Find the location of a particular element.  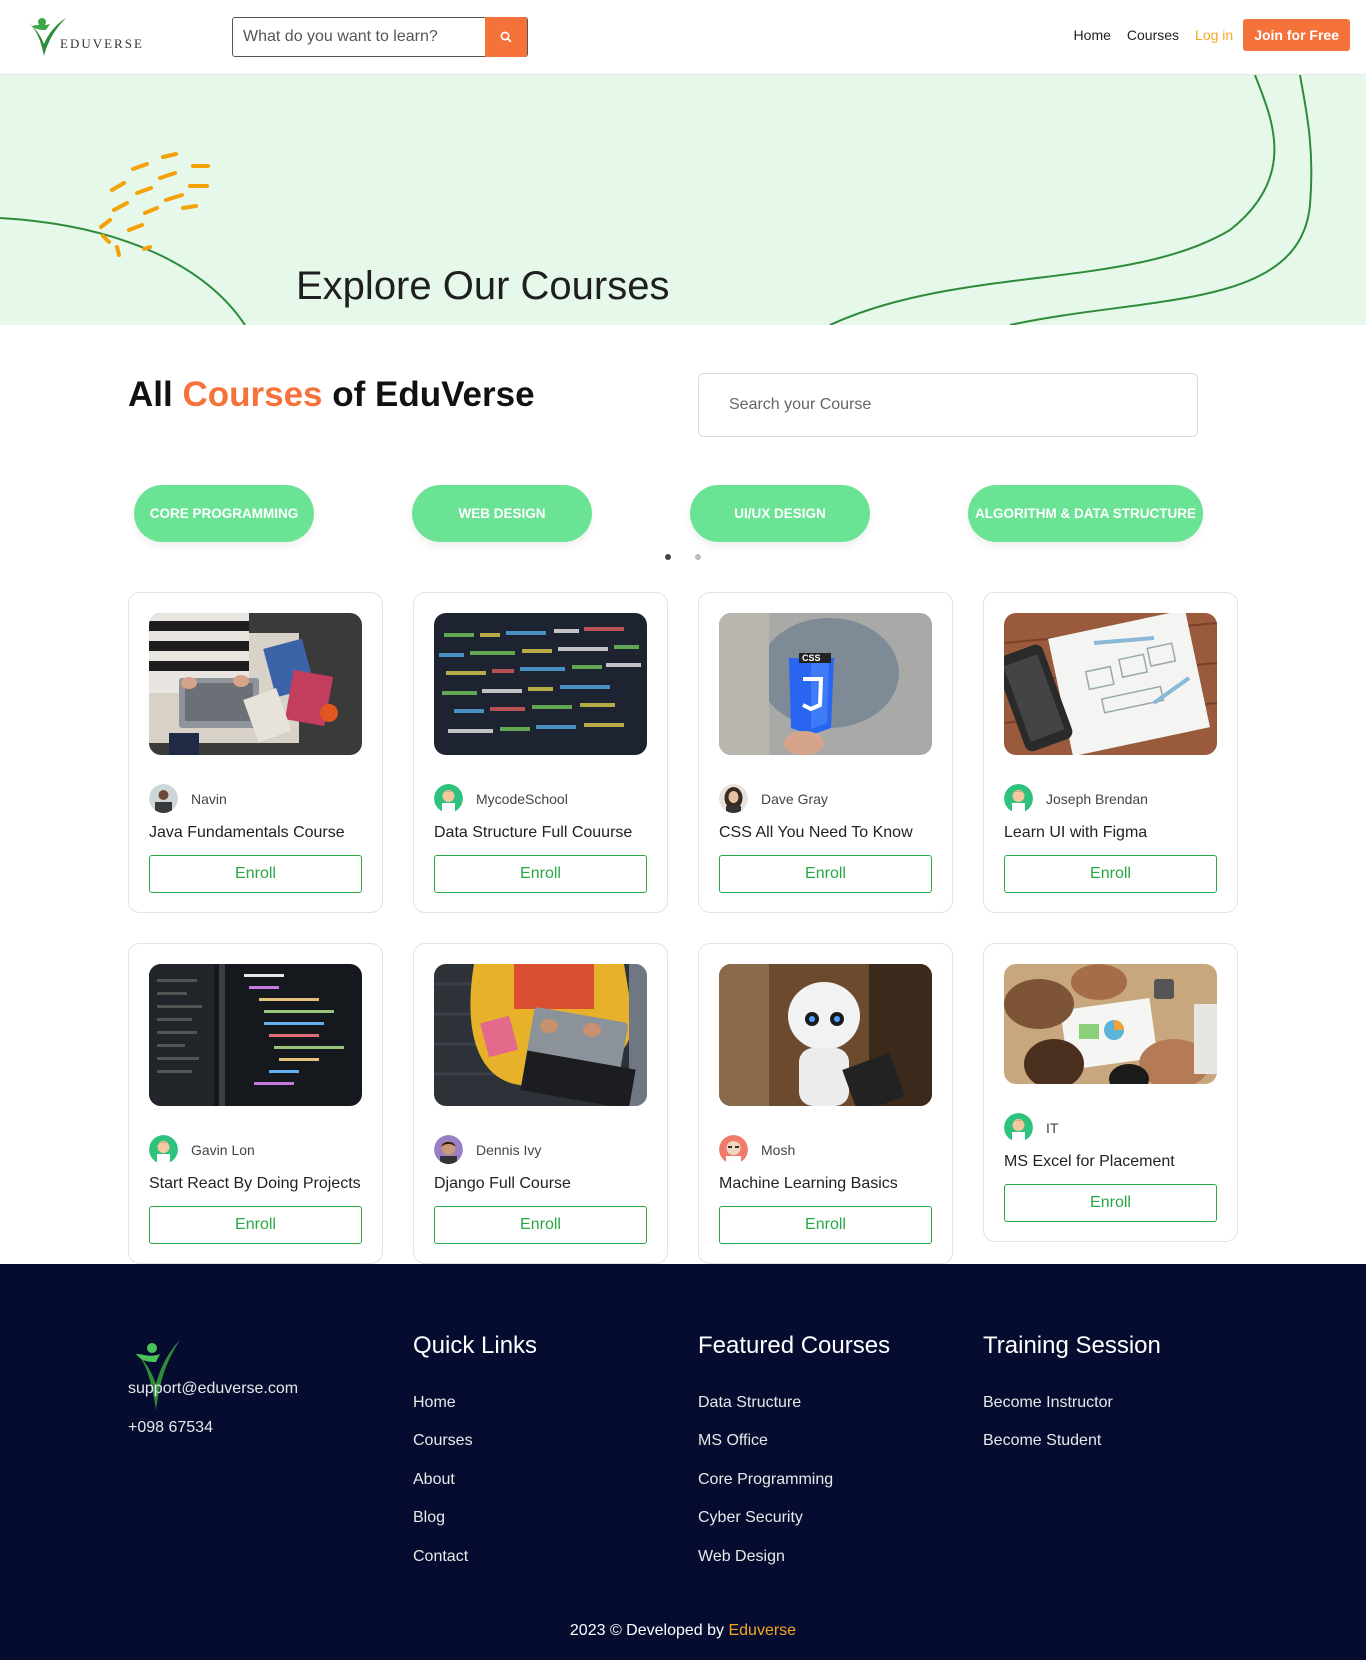

course-author: Dave Gray is located at coordinates (773, 798).